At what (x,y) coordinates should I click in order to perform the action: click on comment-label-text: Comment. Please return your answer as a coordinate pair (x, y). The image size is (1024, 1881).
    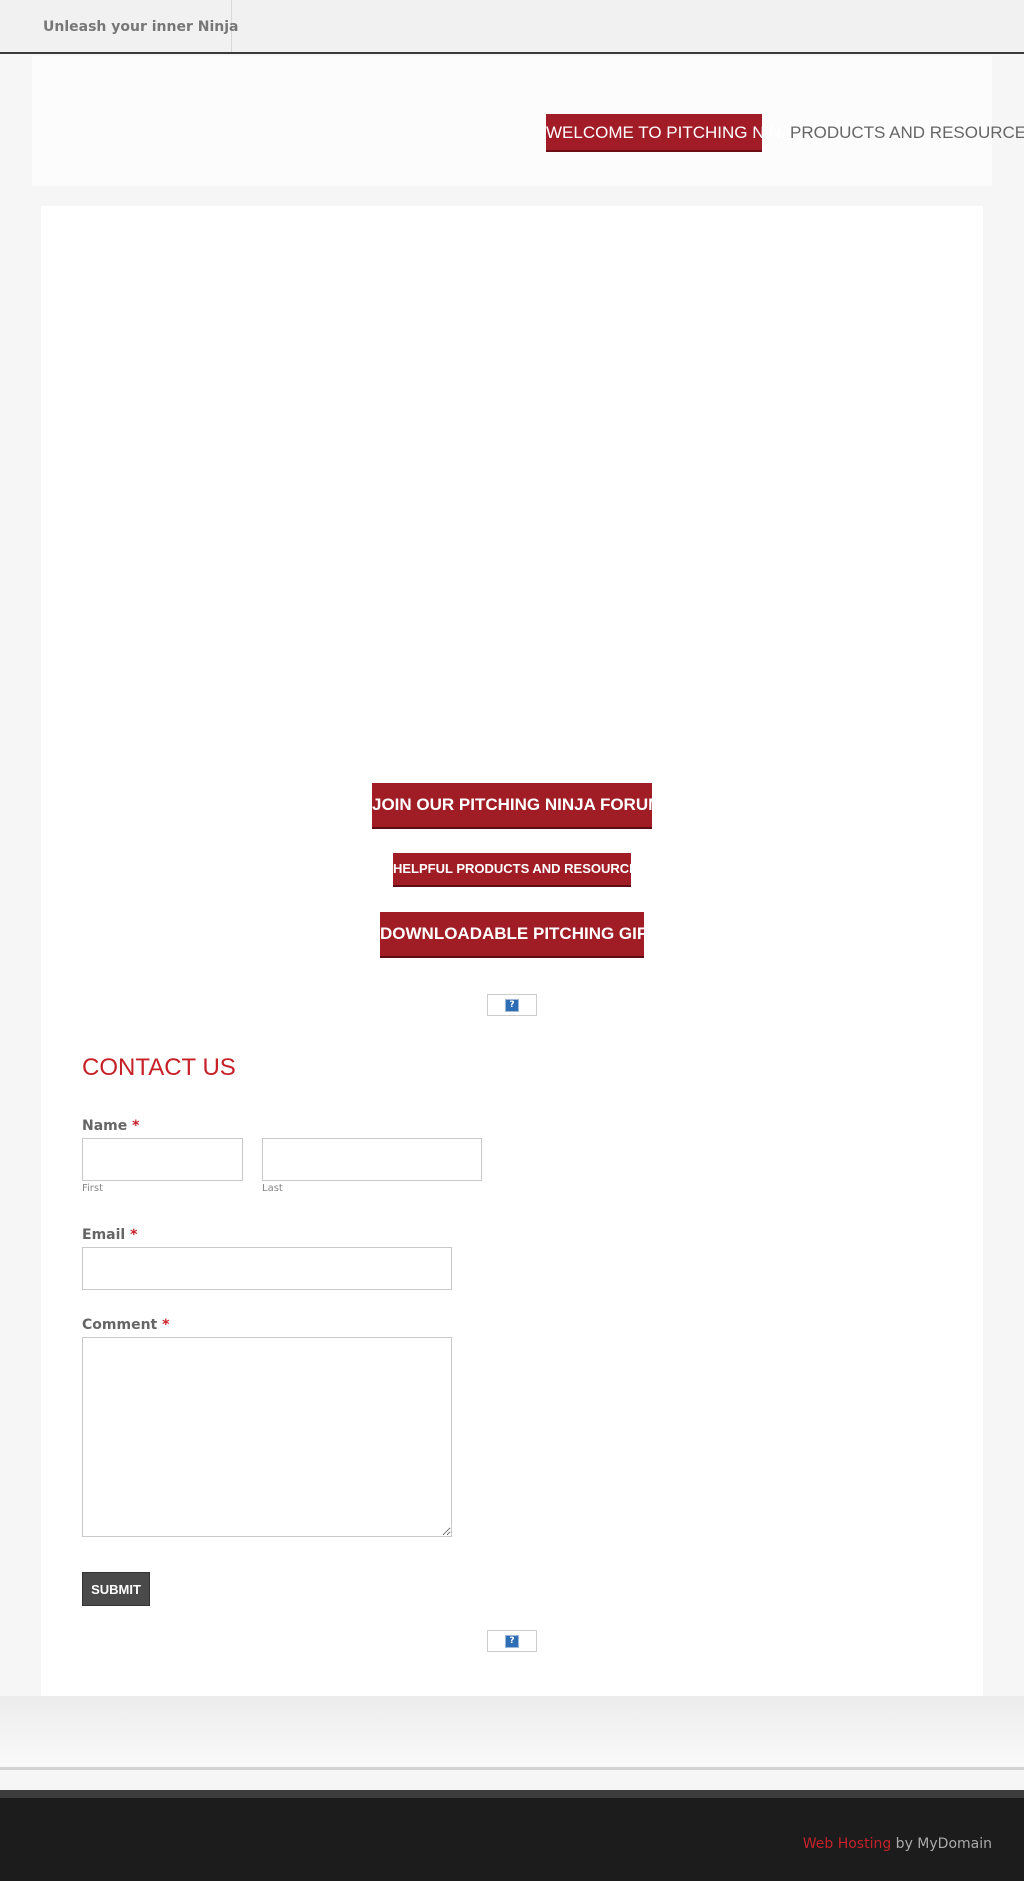
    Looking at the image, I should click on (120, 1325).